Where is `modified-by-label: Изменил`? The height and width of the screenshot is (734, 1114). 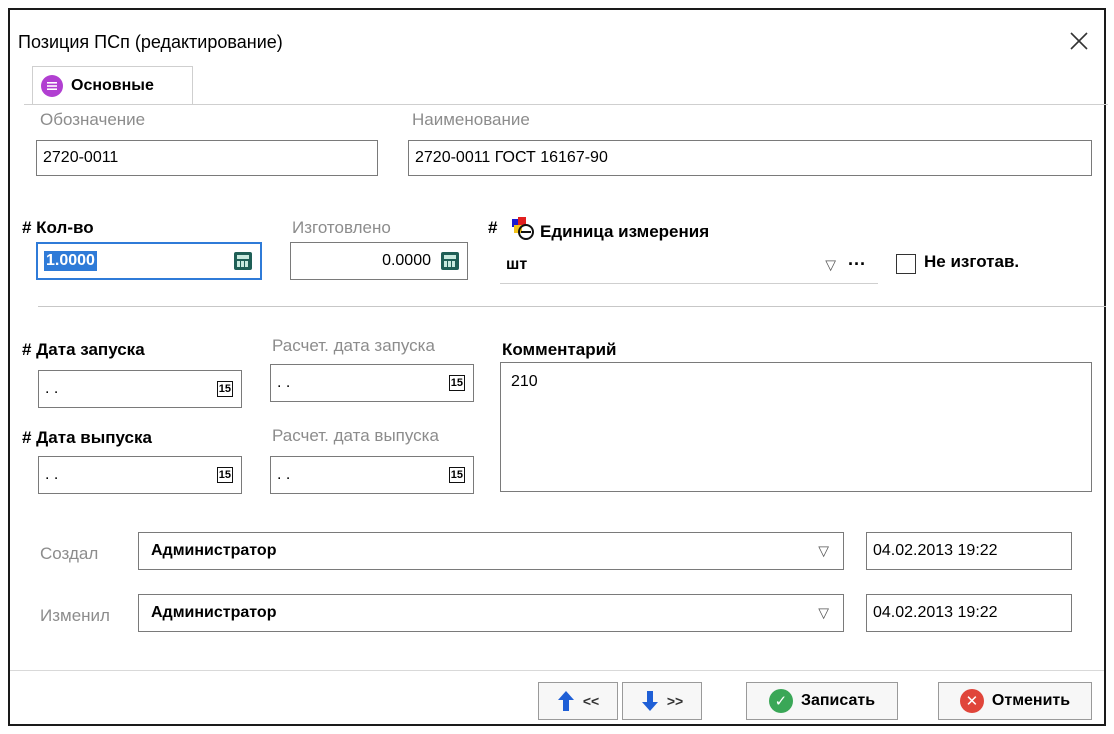 modified-by-label: Изменил is located at coordinates (75, 615).